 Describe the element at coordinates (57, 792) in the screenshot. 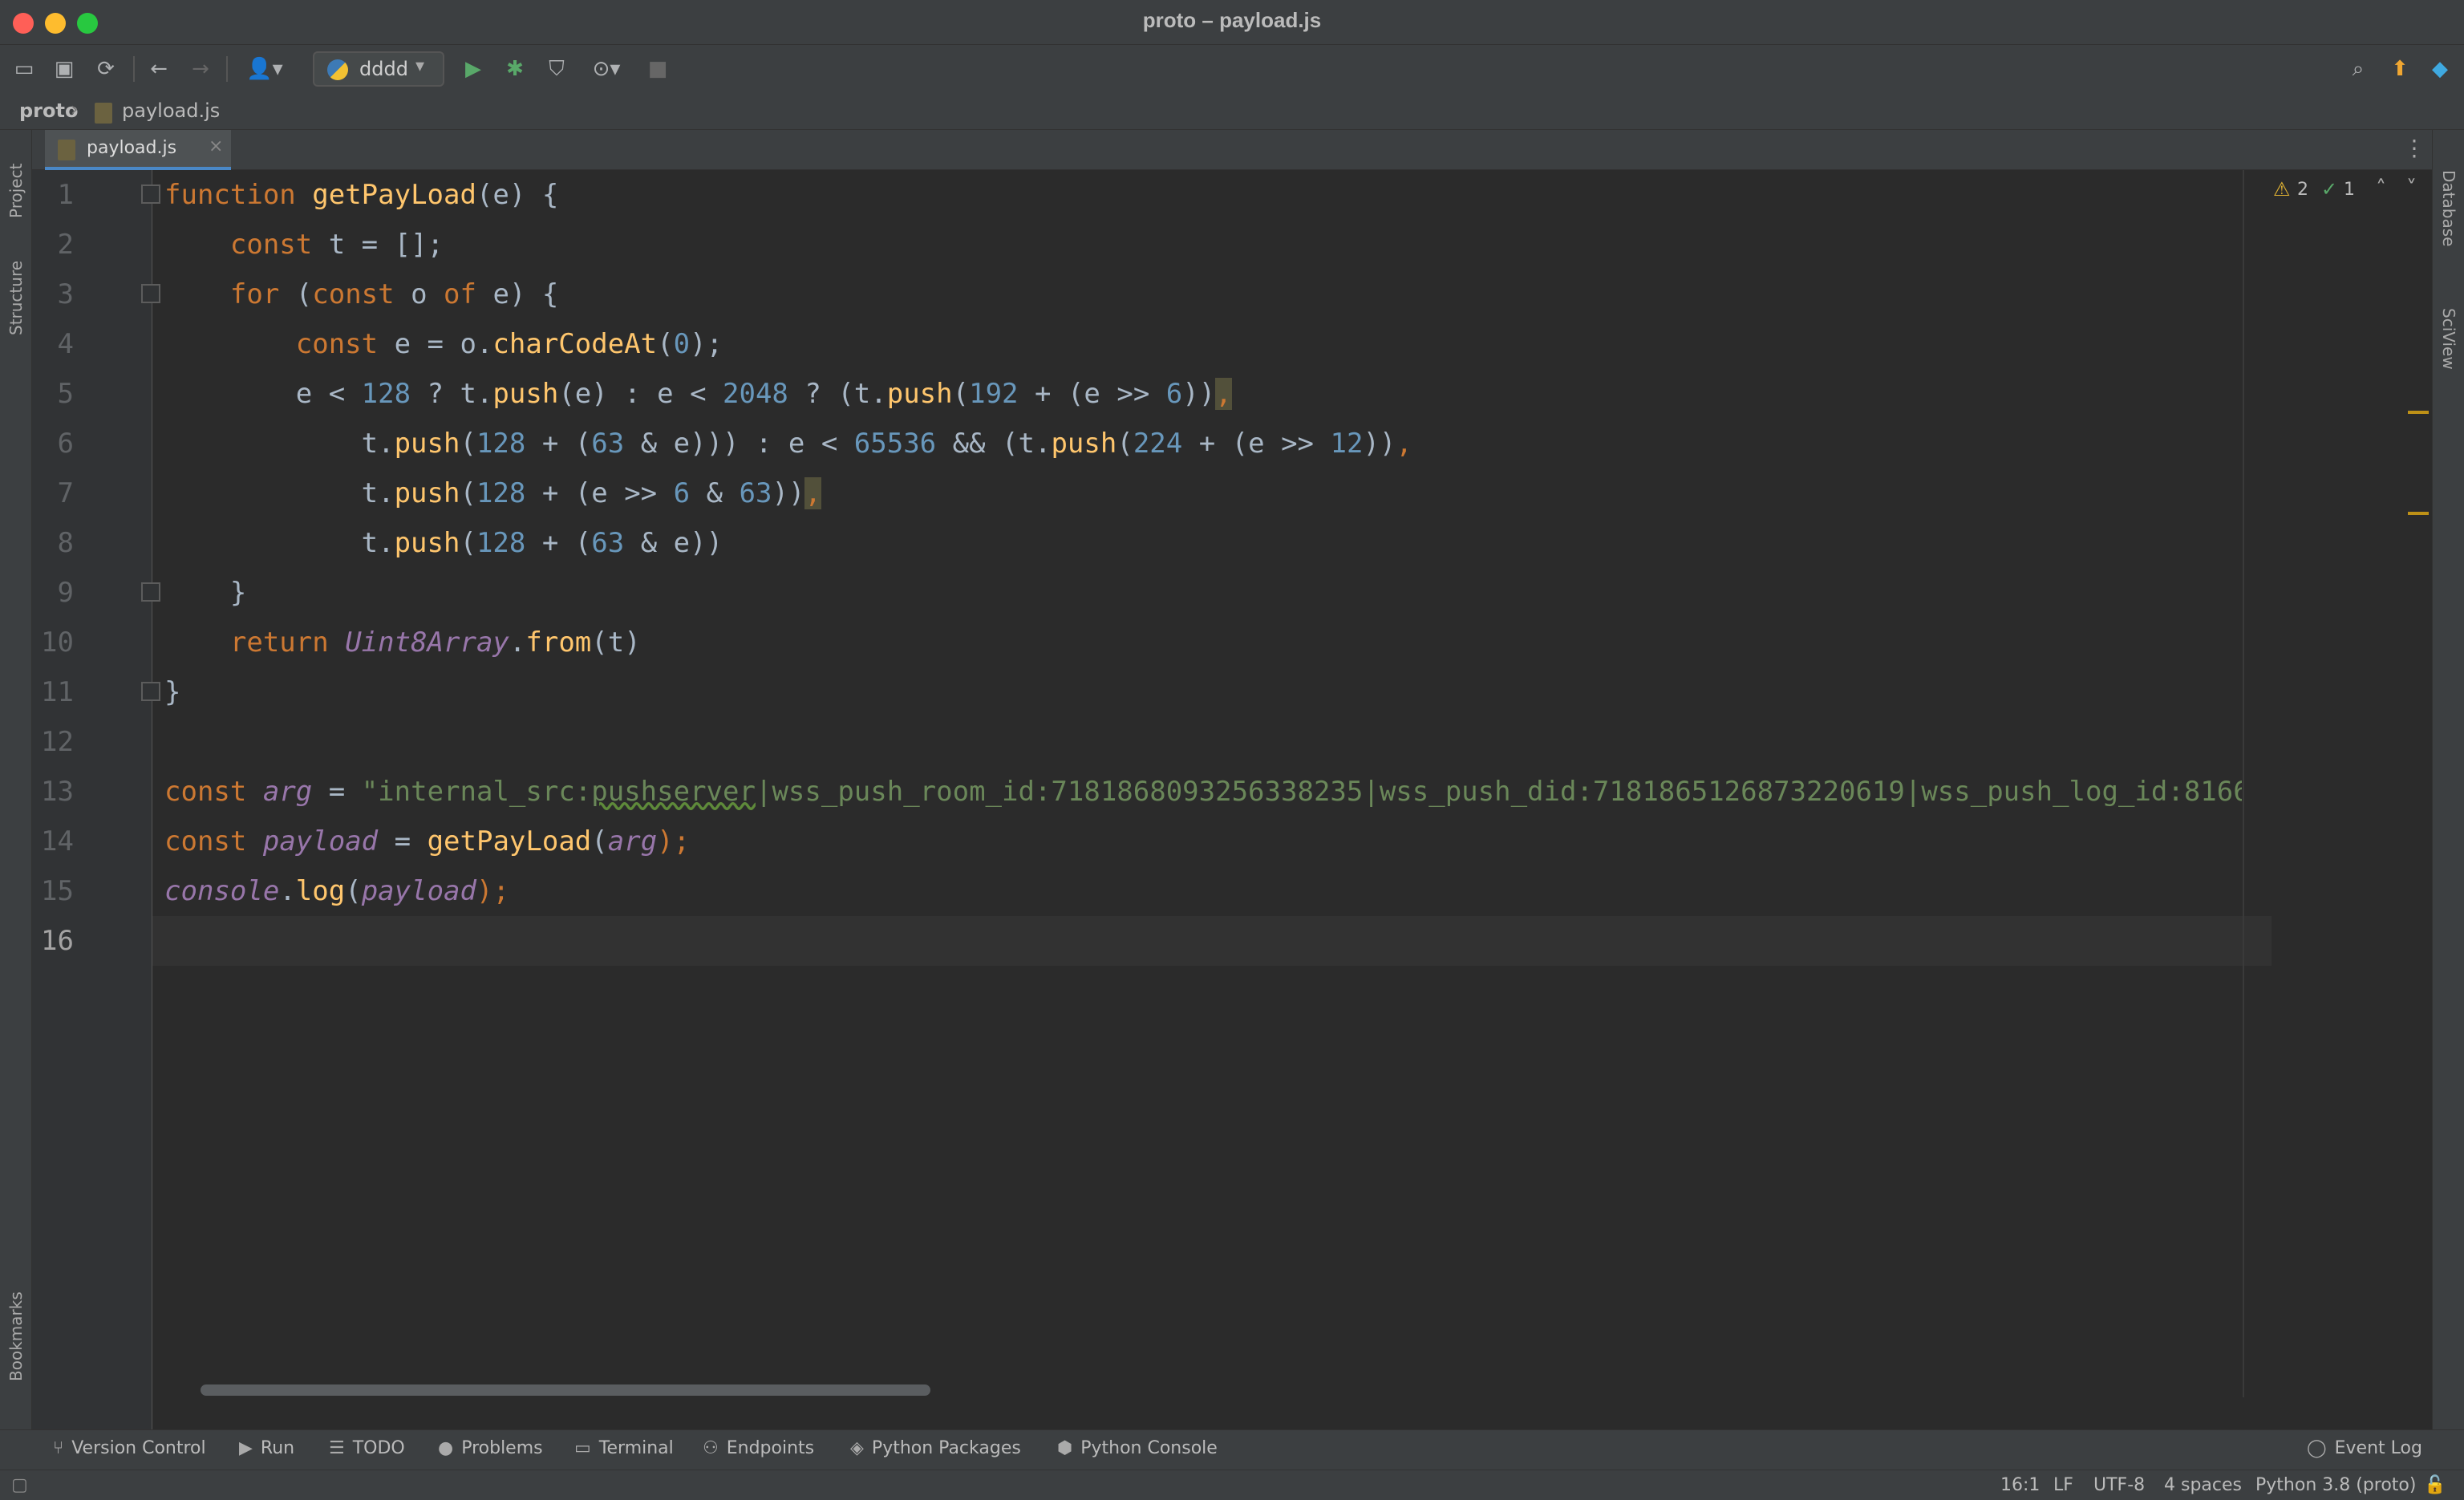

I see `line-number: 13` at that location.